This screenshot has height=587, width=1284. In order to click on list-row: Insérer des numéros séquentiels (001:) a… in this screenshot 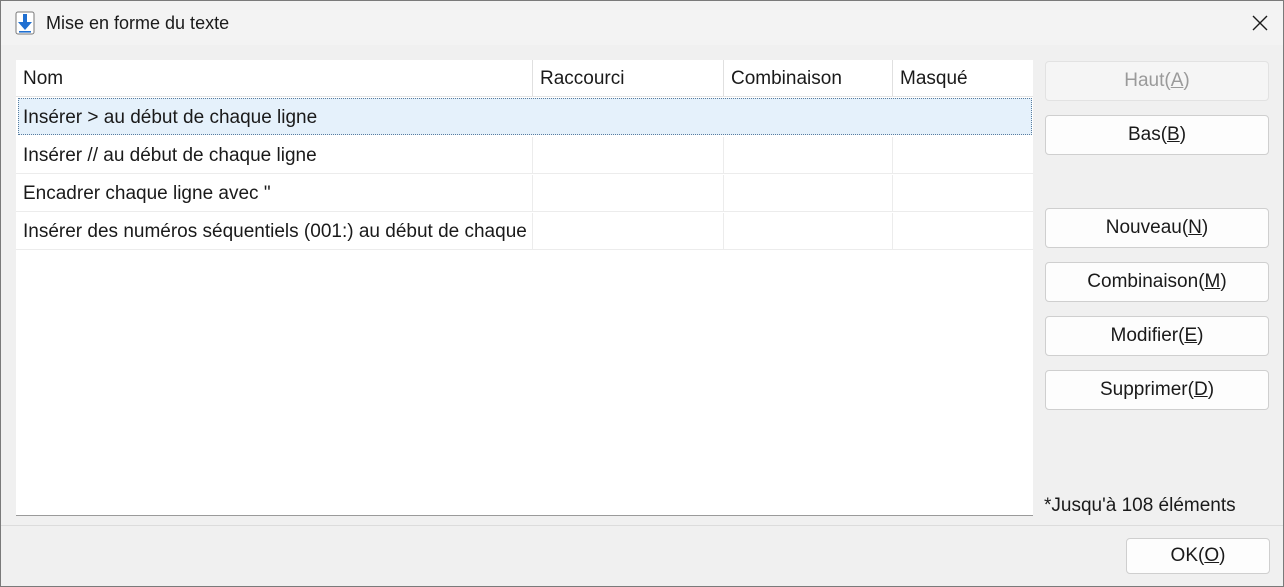, I will do `click(524, 231)`.